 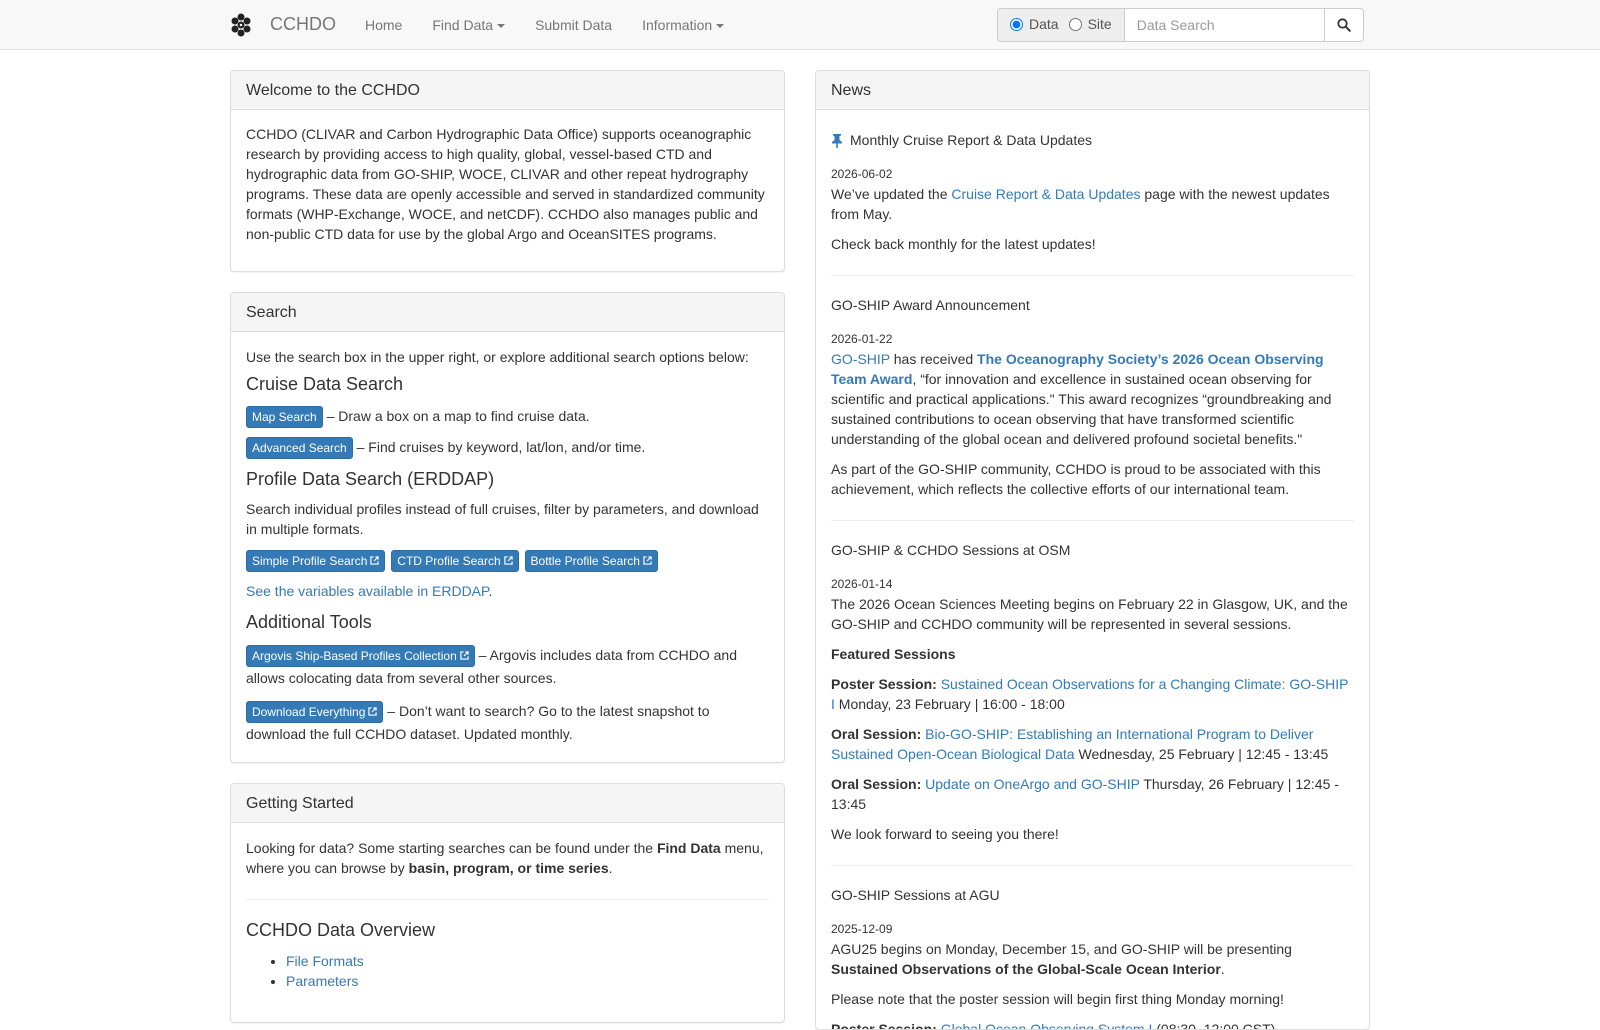 I want to click on nav-home: Home, so click(x=383, y=25).